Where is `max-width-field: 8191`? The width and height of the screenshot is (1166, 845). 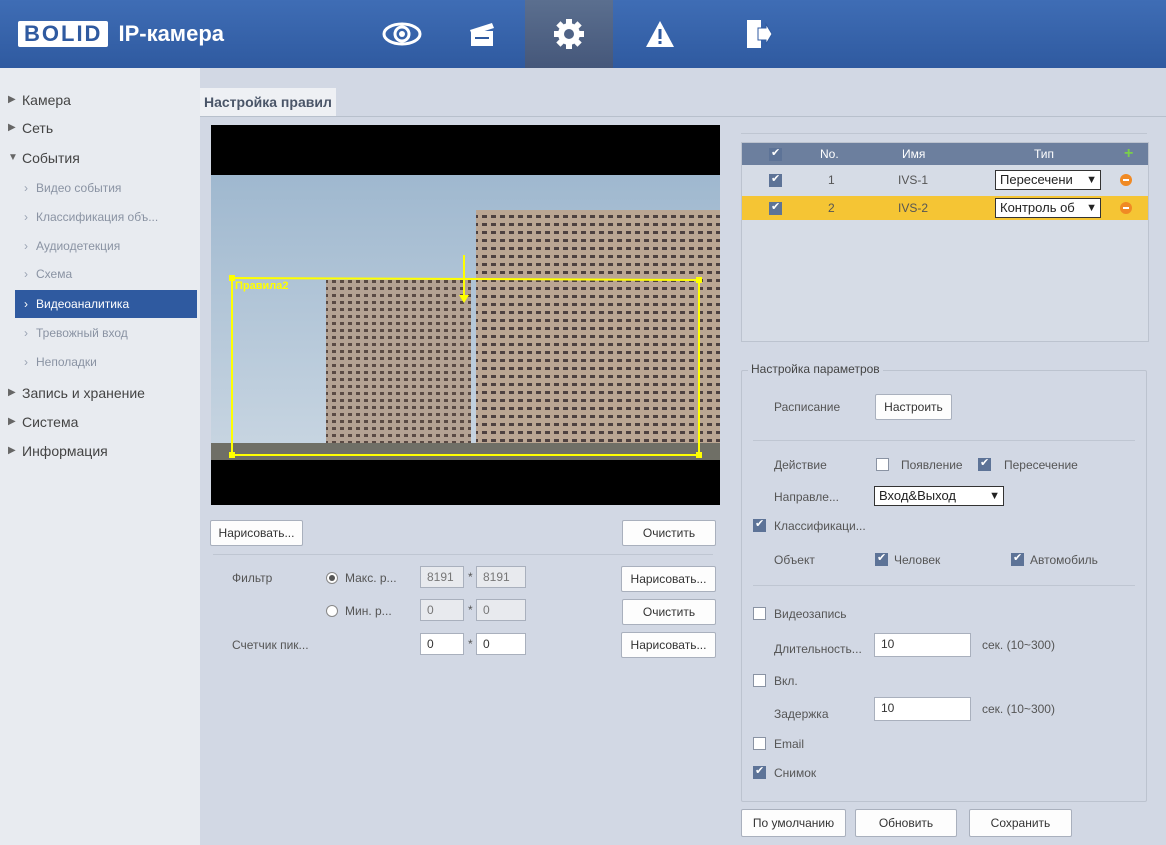 max-width-field: 8191 is located at coordinates (442, 577).